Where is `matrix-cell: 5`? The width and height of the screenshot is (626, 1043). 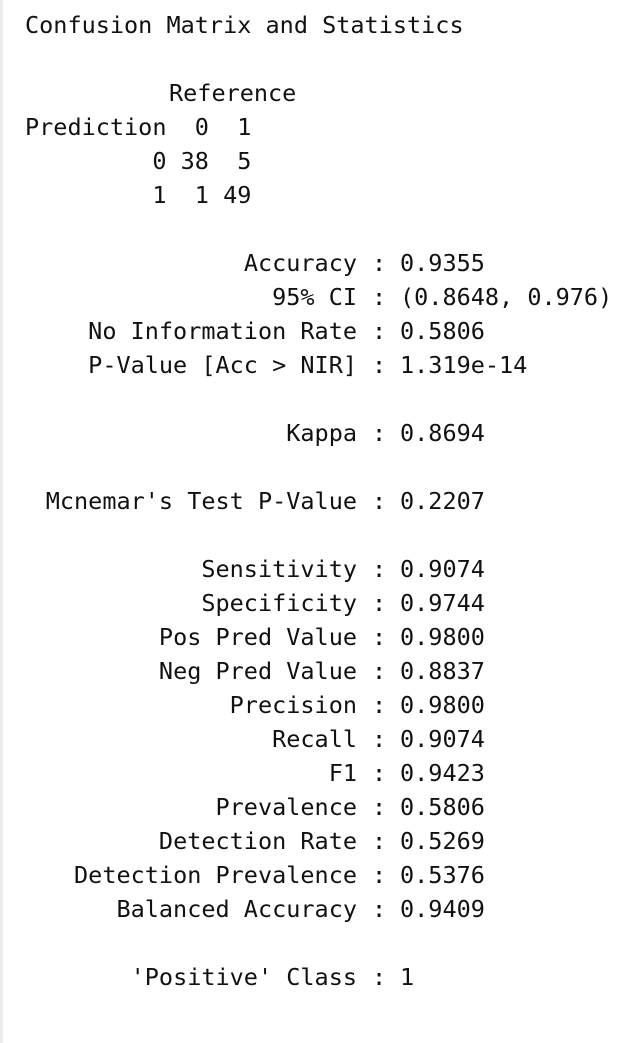
matrix-cell: 5 is located at coordinates (244, 161).